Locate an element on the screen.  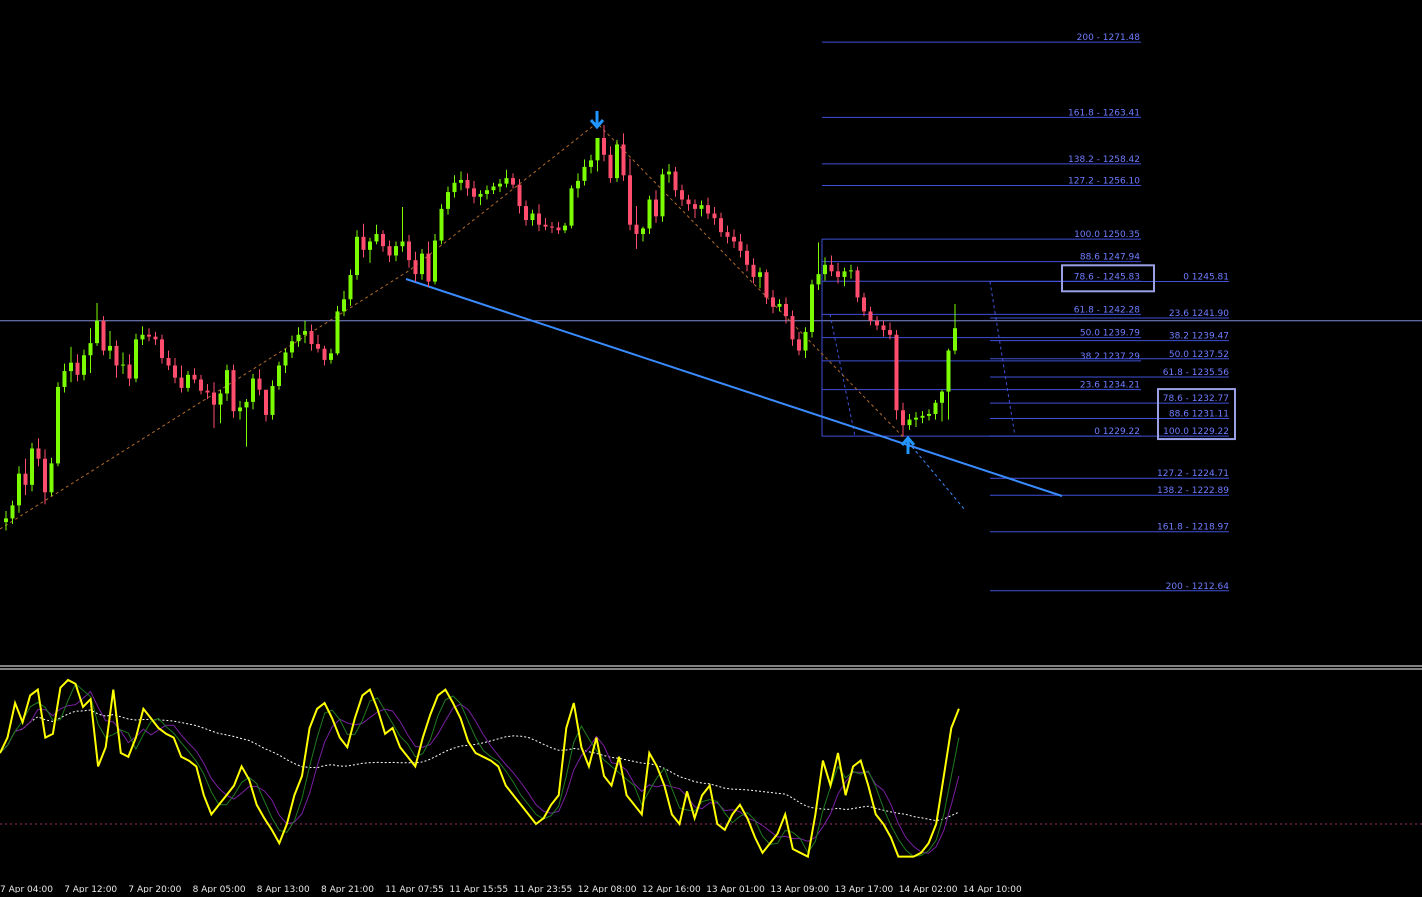
fib1-level-label: 88.6 1247.94 is located at coordinates (1110, 258).